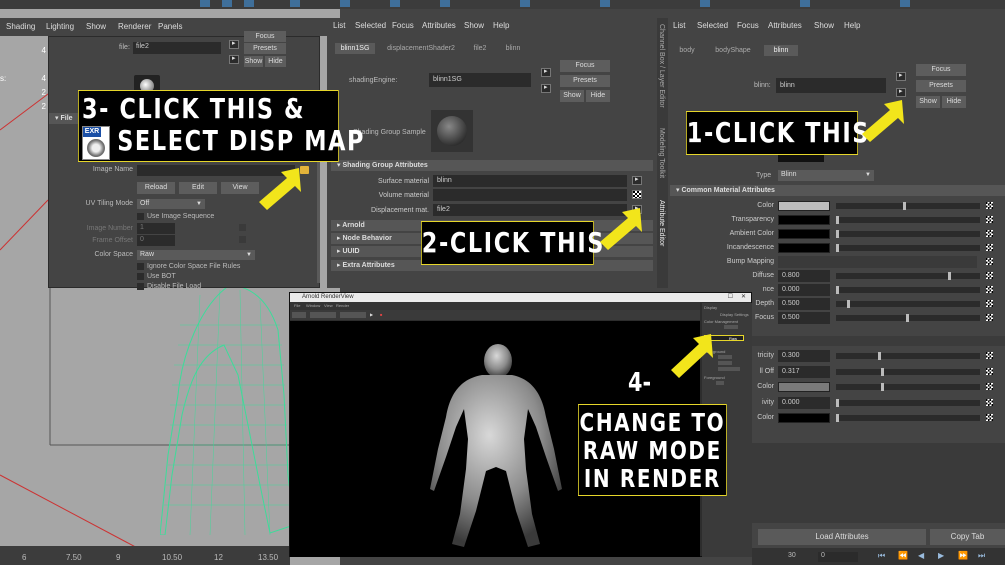 The image size is (1005, 565). Describe the element at coordinates (804, 402) in the screenshot. I see `attr-number-field: 0.000` at that location.